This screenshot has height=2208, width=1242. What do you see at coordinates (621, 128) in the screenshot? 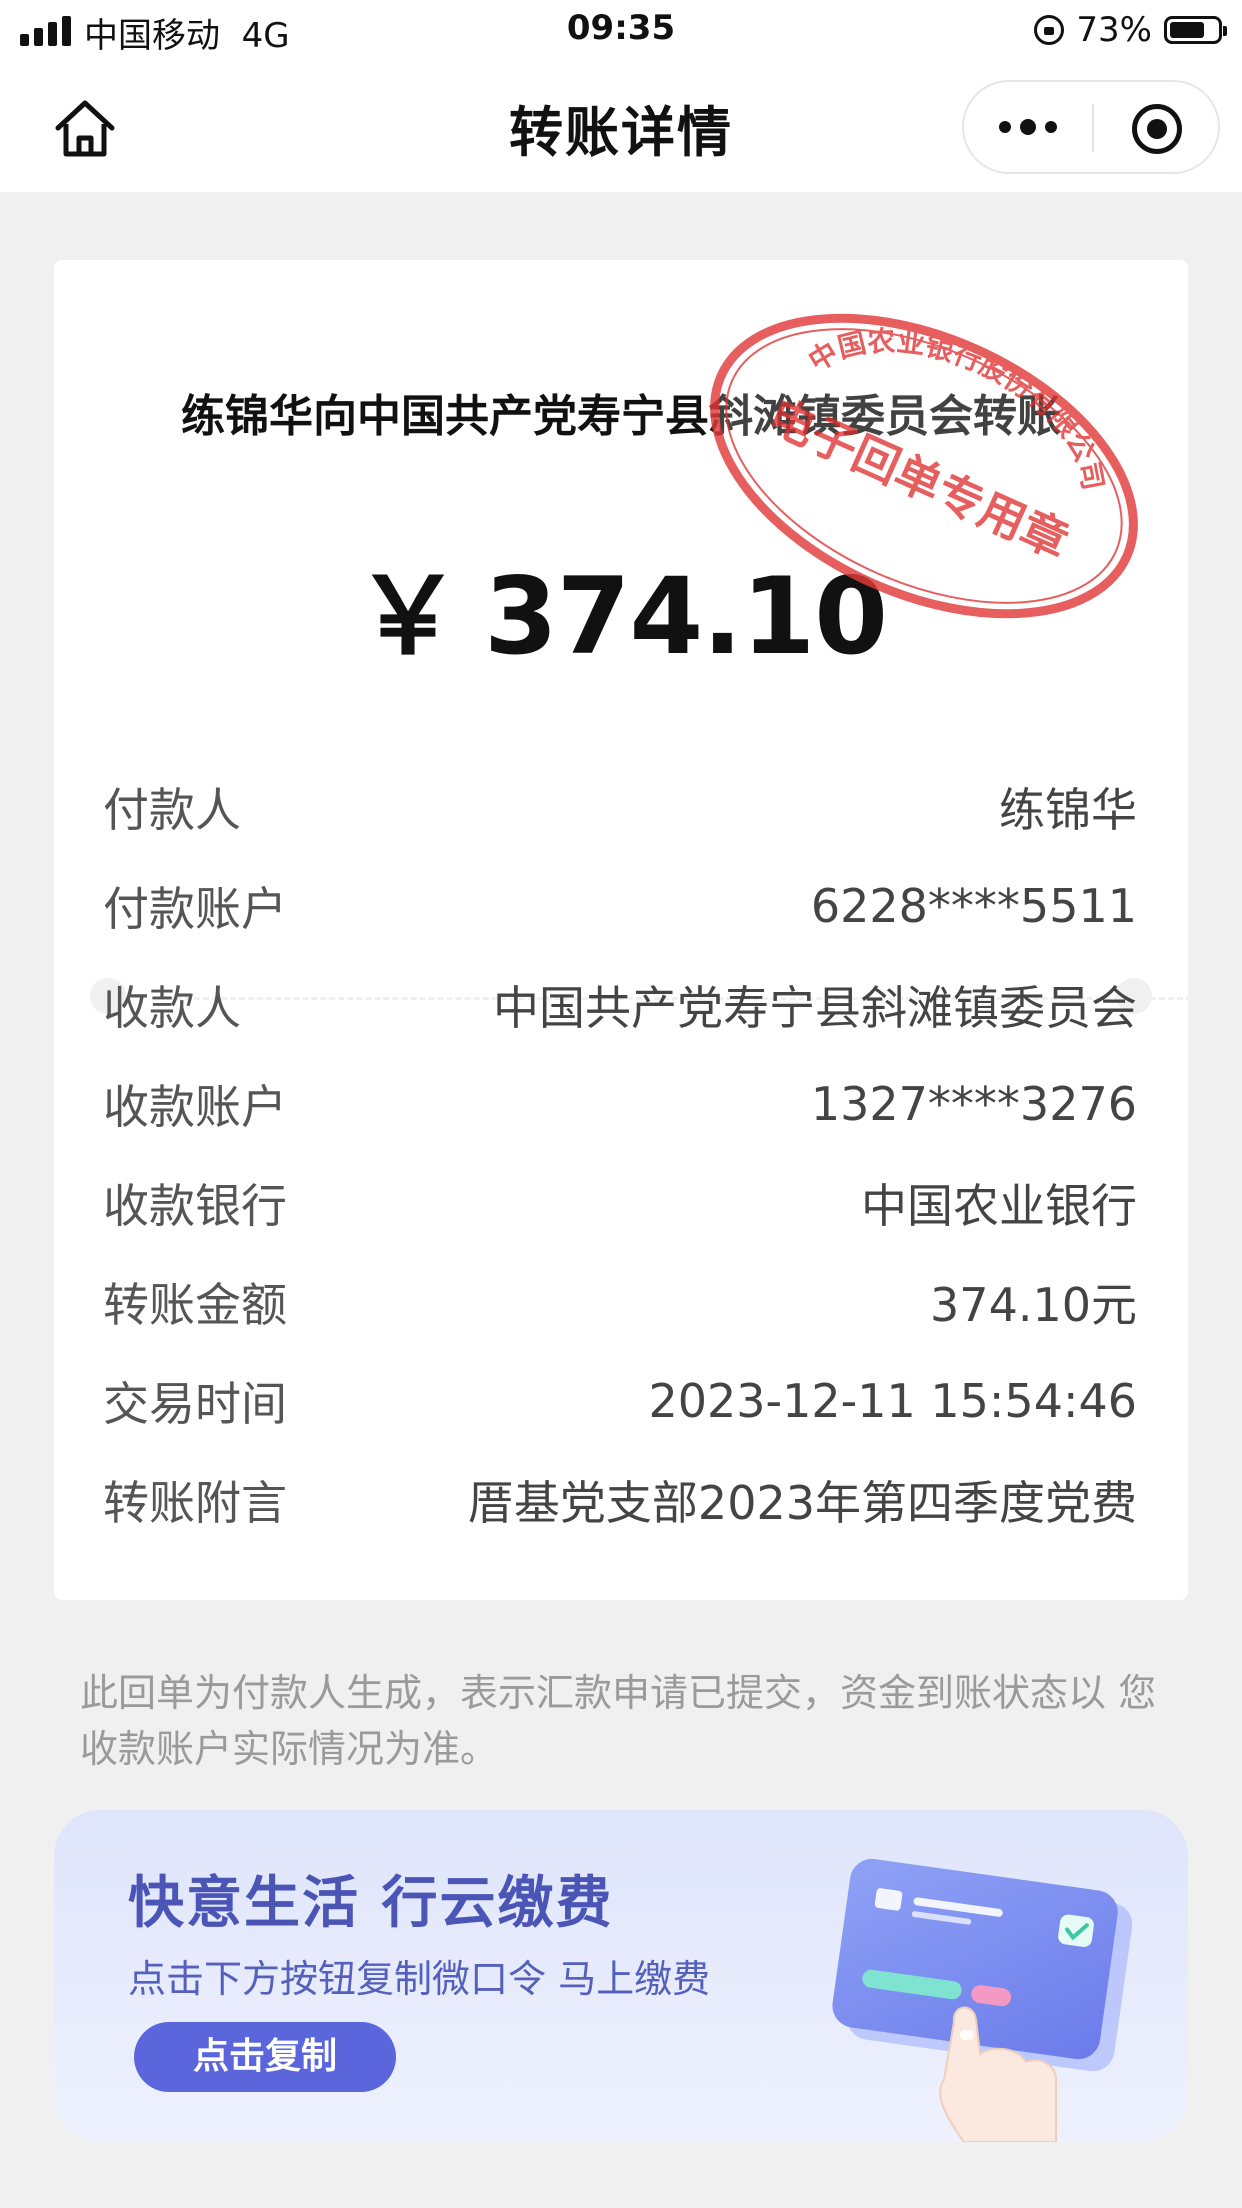
I see `nav-bar: 转账详情` at bounding box center [621, 128].